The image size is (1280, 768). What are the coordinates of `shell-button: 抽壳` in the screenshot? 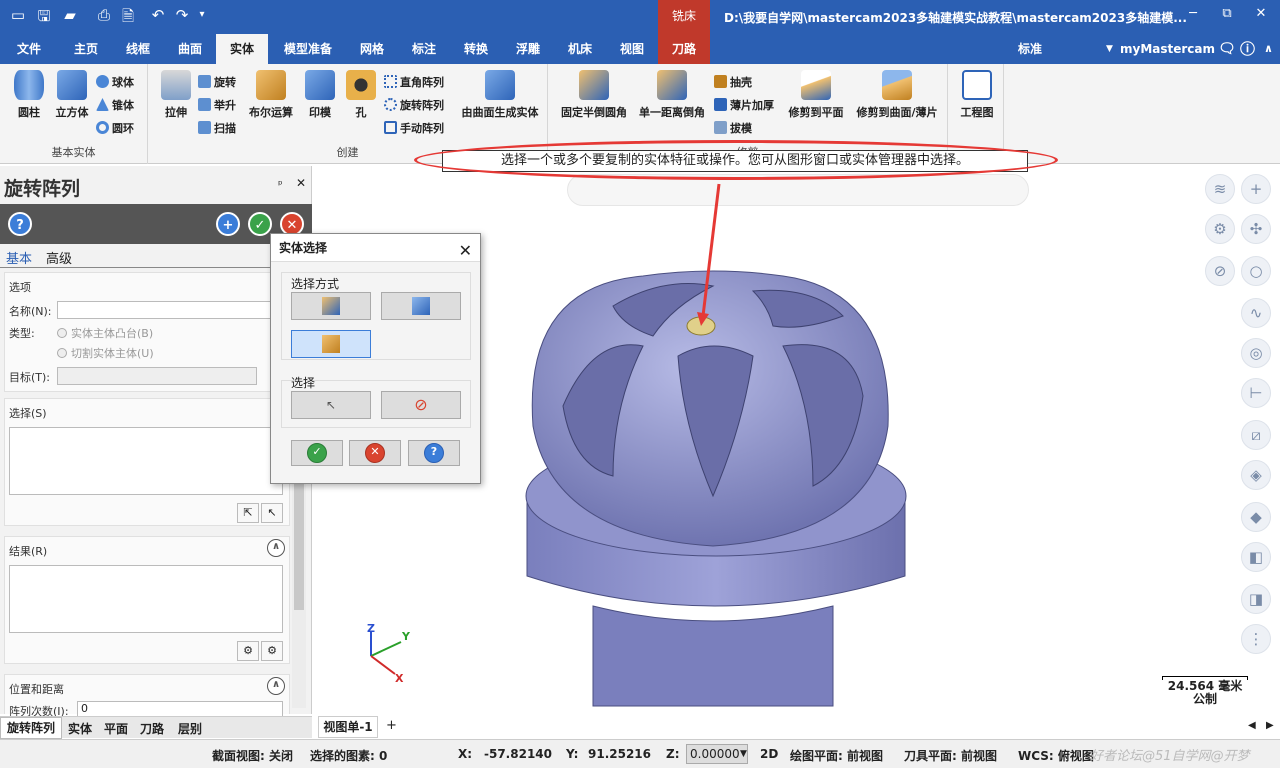 It's located at (733, 82).